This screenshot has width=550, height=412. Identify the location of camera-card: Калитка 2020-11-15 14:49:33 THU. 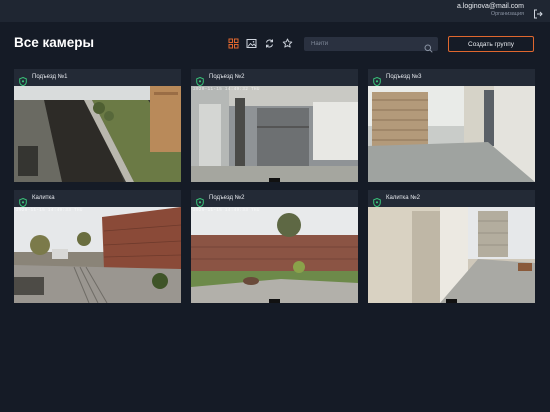
(97, 246).